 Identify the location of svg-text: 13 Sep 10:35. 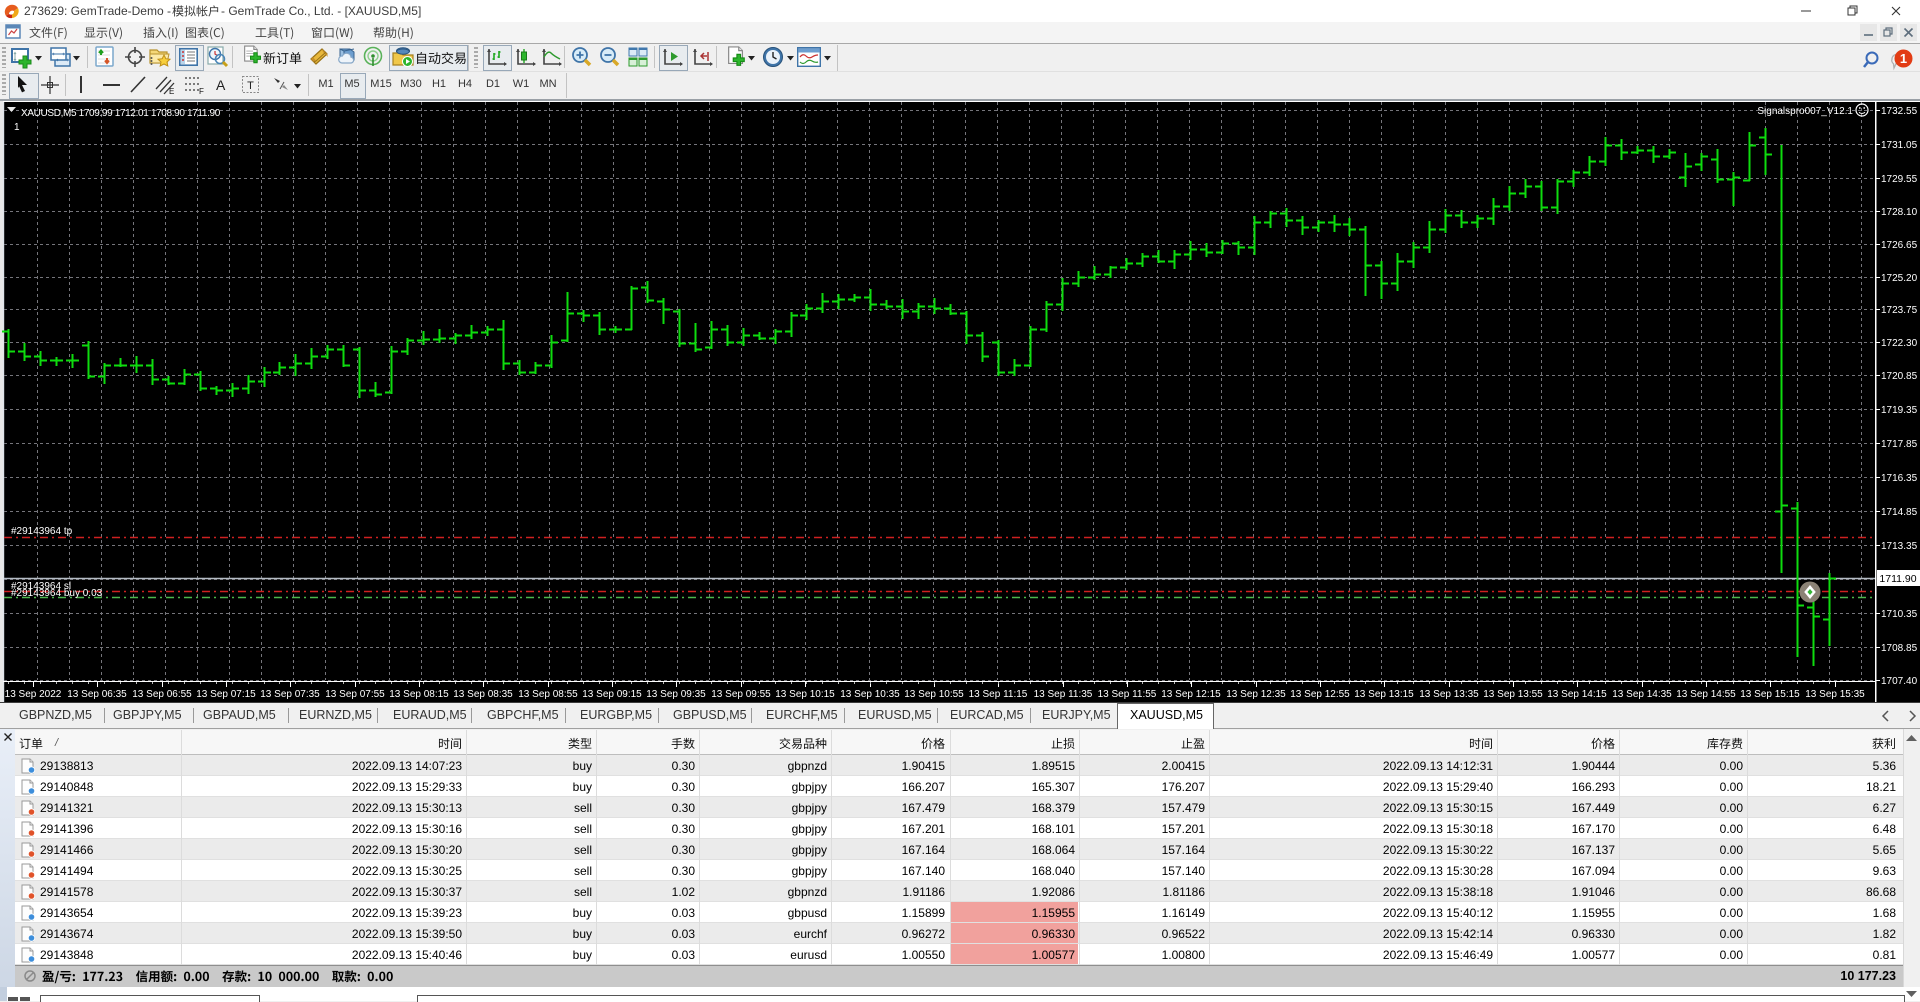
(870, 694).